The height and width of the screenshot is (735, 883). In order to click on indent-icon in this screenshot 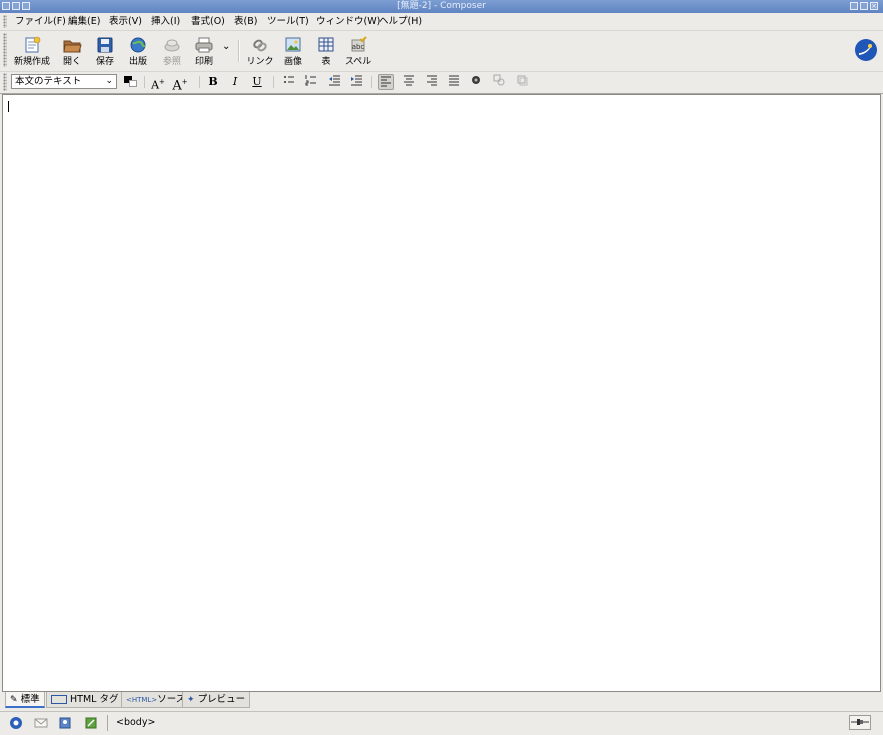, I will do `click(356, 80)`.